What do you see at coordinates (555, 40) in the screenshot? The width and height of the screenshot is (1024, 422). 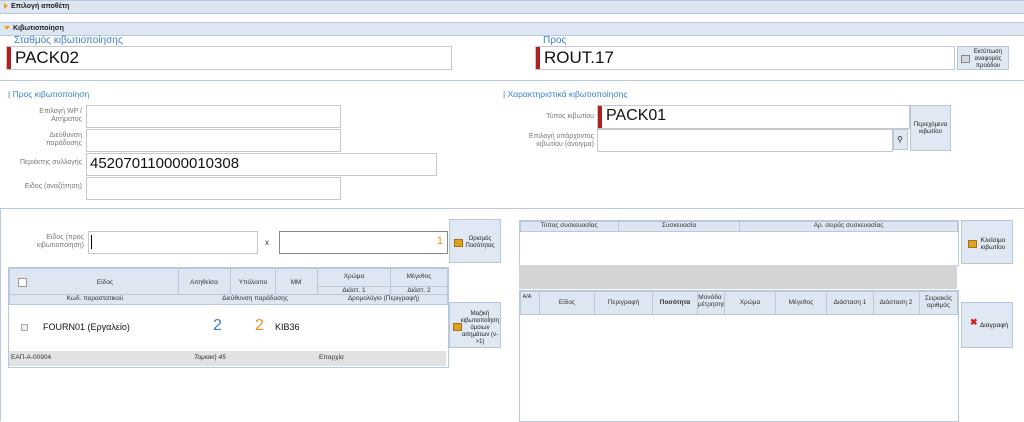 I see `to-title: Προς` at bounding box center [555, 40].